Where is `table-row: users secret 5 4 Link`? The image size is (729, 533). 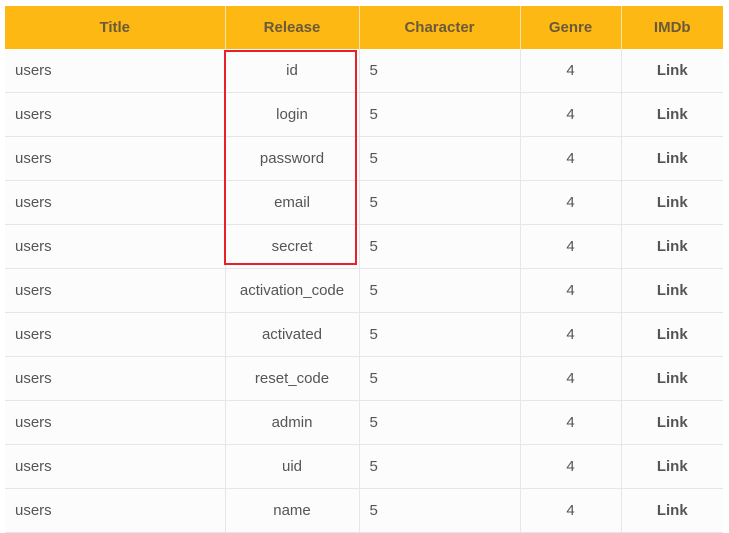 table-row: users secret 5 4 Link is located at coordinates (364, 246).